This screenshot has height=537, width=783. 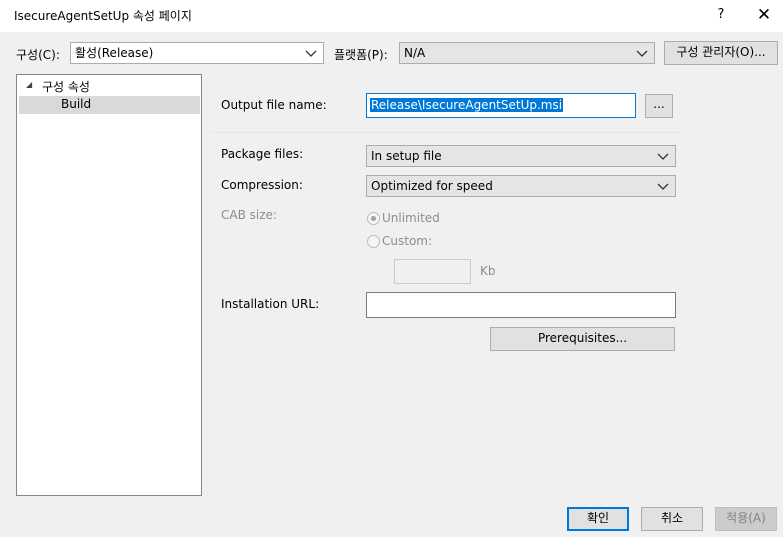 What do you see at coordinates (521, 186) in the screenshot?
I see `compression-dropdown: Optimized for speed` at bounding box center [521, 186].